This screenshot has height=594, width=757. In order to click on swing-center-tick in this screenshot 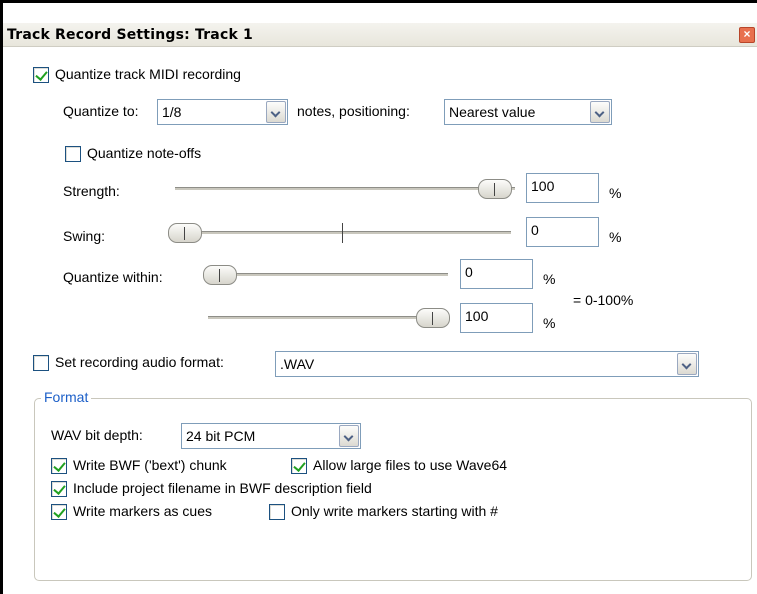, I will do `click(342, 233)`.